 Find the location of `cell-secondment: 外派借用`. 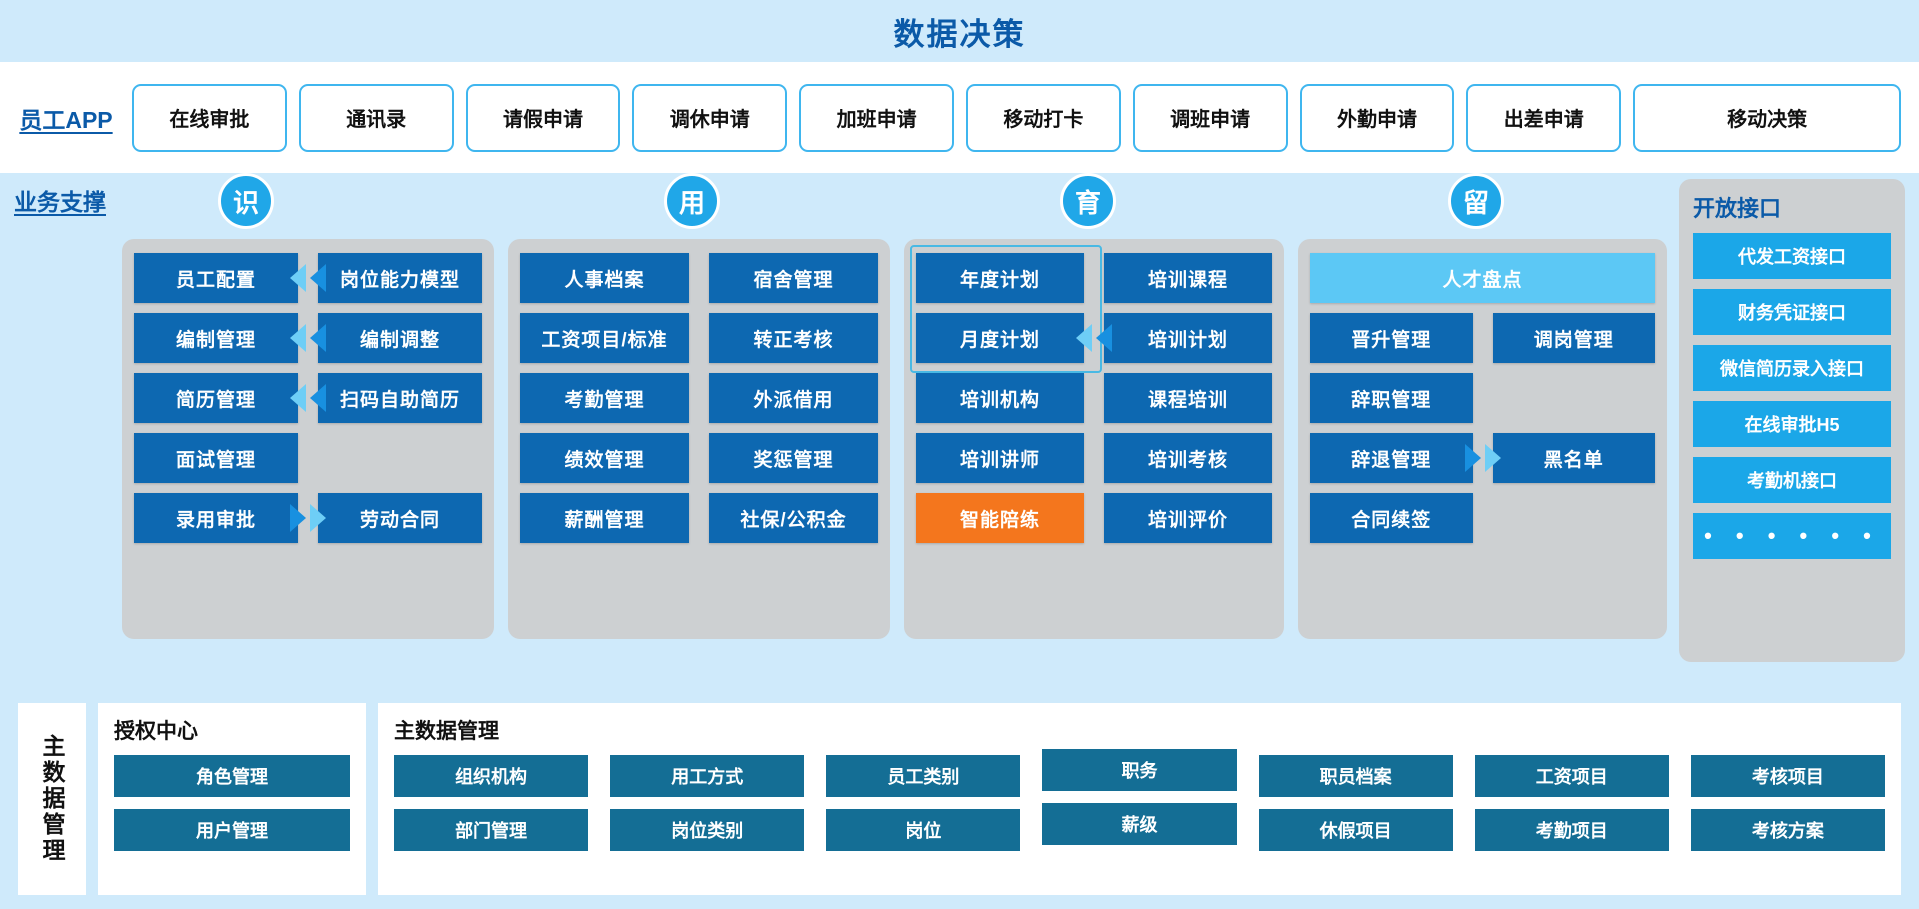

cell-secondment: 外派借用 is located at coordinates (793, 398).